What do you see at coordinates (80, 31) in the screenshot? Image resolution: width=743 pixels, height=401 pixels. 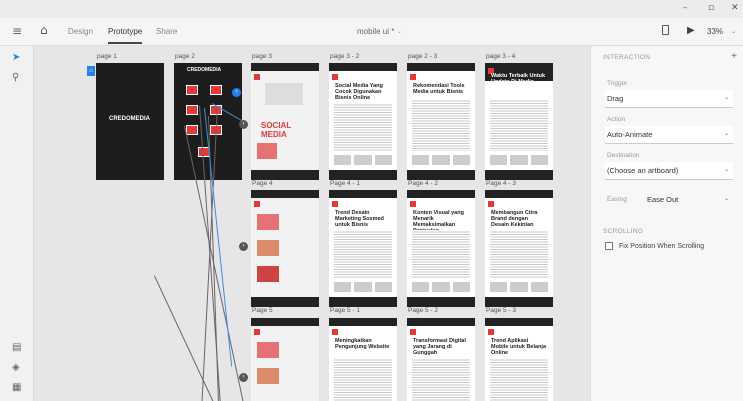 I see `tab-design: Design` at bounding box center [80, 31].